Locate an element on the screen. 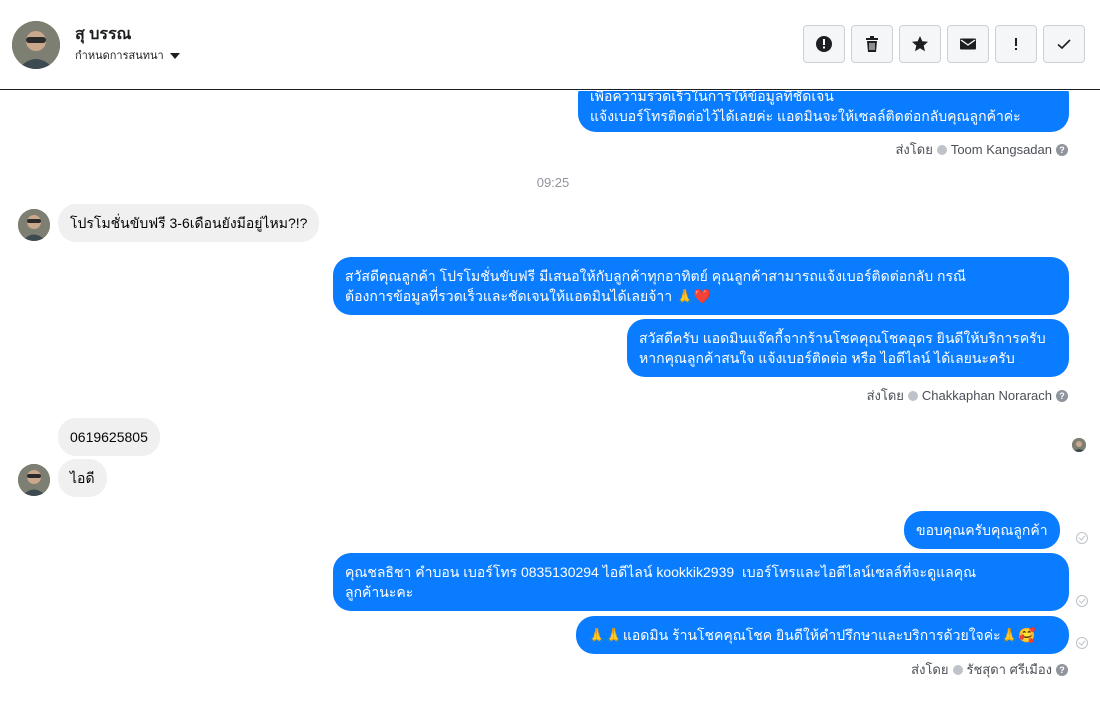  report-button is located at coordinates (824, 44).